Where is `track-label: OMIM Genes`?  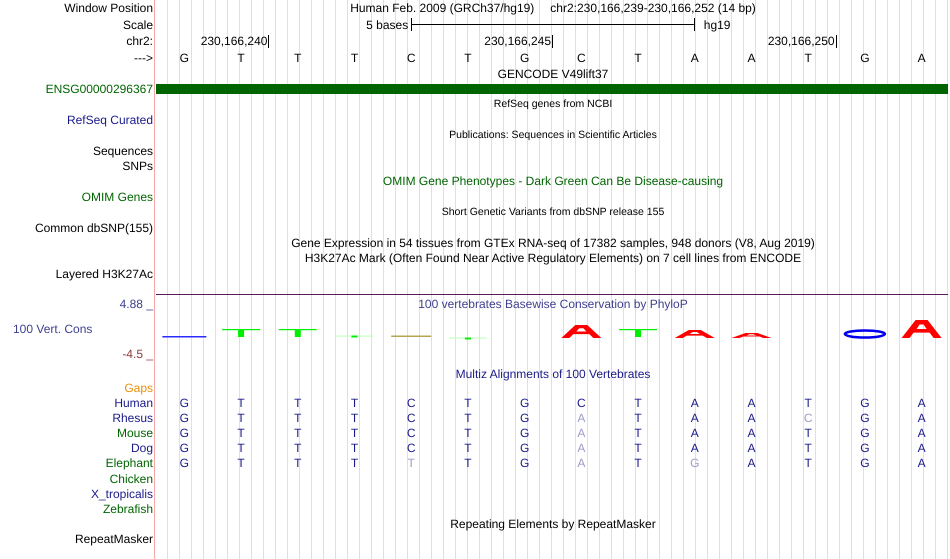
track-label: OMIM Genes is located at coordinates (117, 196).